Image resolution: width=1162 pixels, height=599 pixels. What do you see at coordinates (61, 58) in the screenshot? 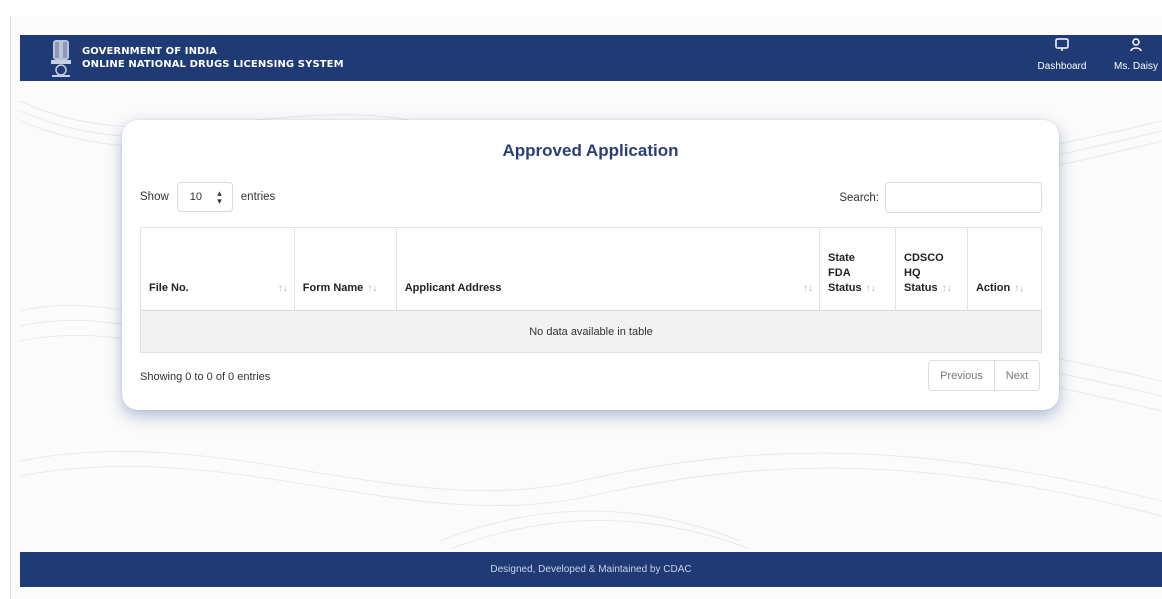
I see `emblem-icon` at bounding box center [61, 58].